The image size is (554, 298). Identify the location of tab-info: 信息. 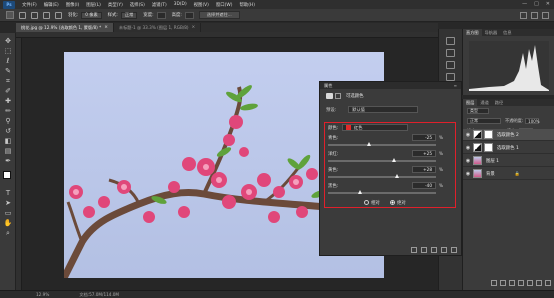
(507, 32).